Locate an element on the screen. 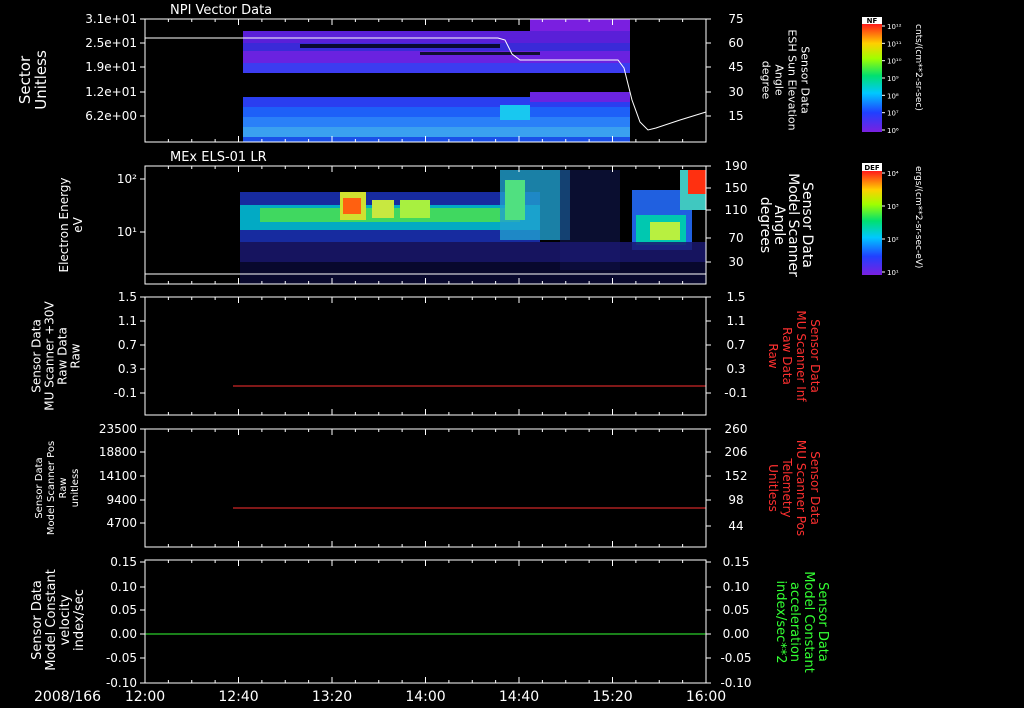 This screenshot has height=708, width=1024. right-axis-title: Telemetry is located at coordinates (787, 487).